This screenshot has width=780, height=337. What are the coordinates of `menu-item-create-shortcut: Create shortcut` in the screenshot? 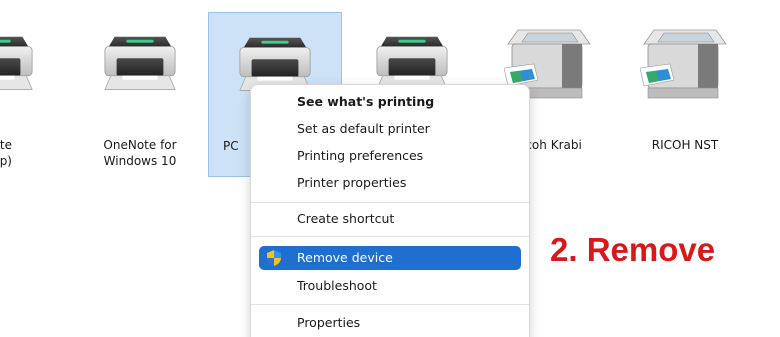 It's located at (390, 219).